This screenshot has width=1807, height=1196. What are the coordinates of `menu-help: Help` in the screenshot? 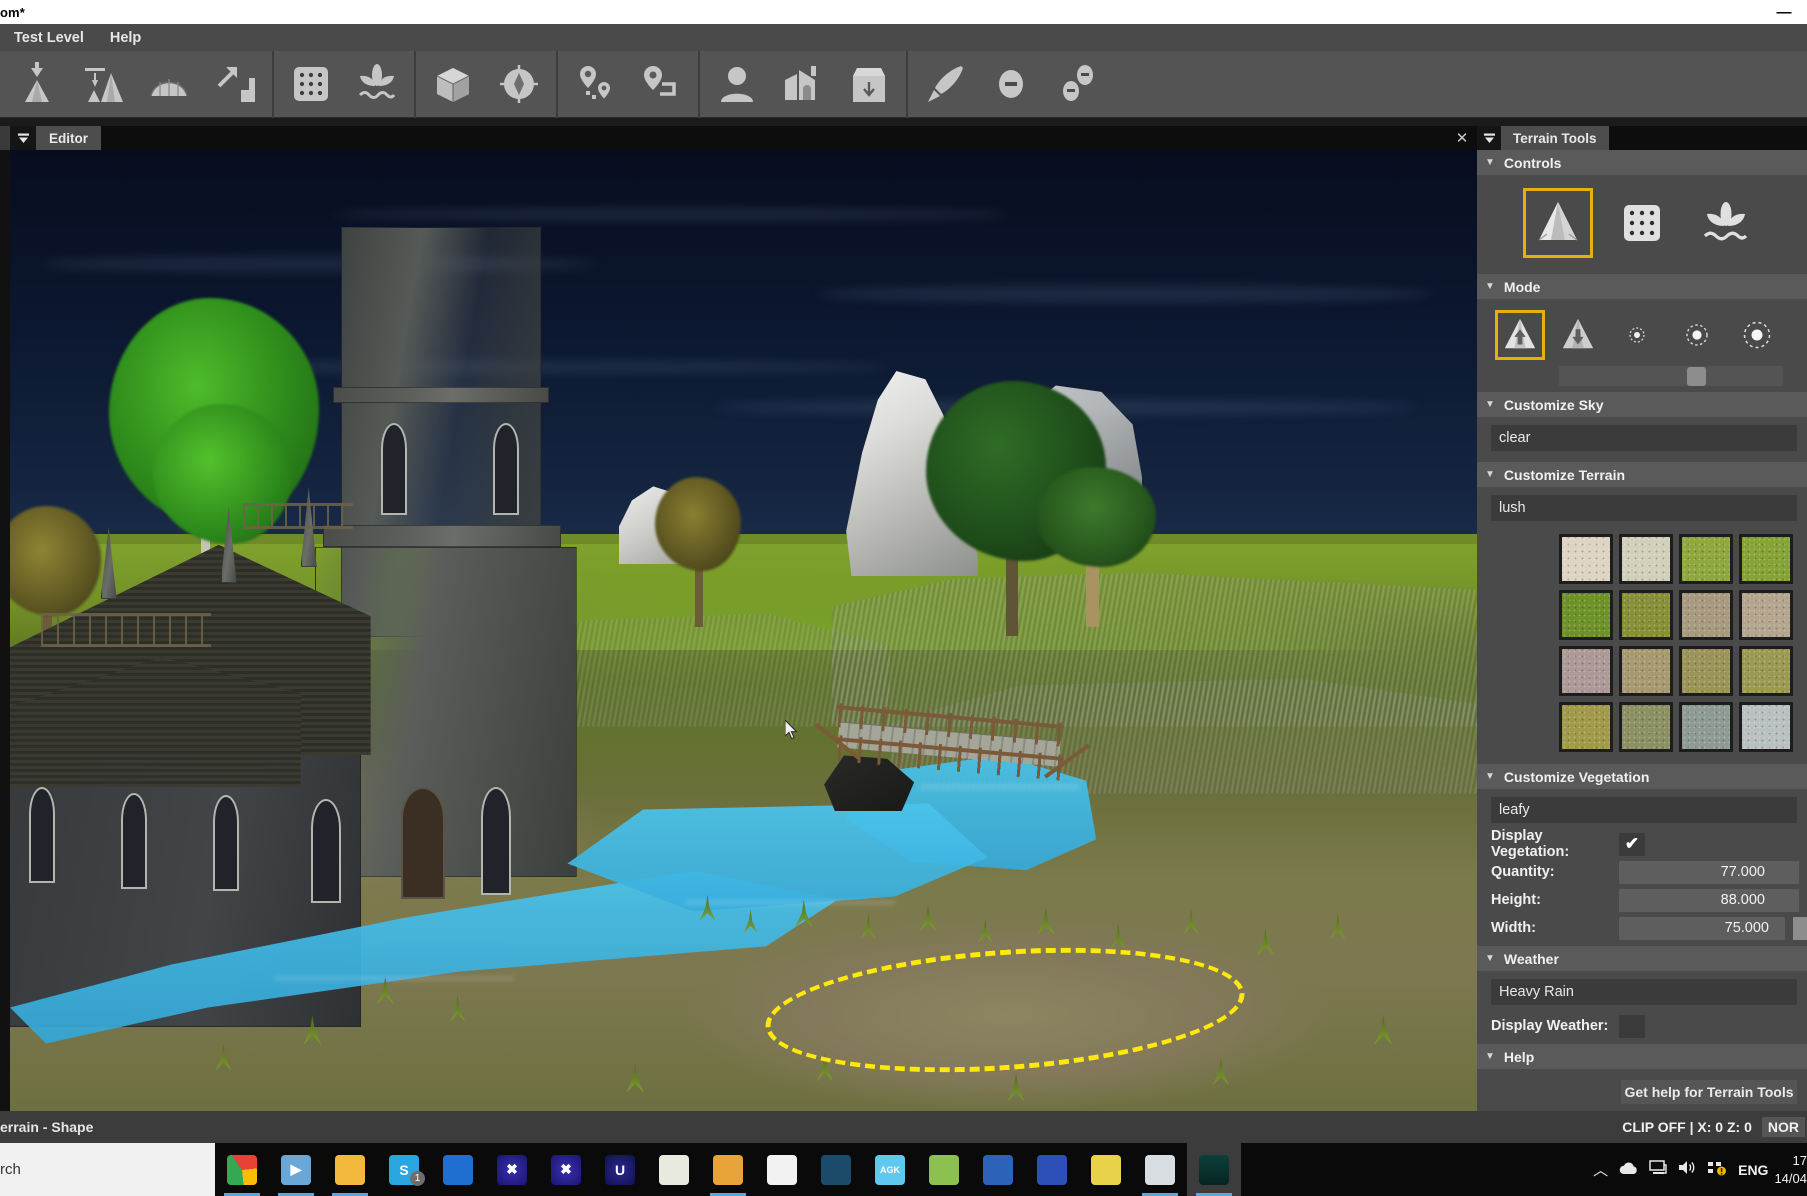 It's located at (125, 38).